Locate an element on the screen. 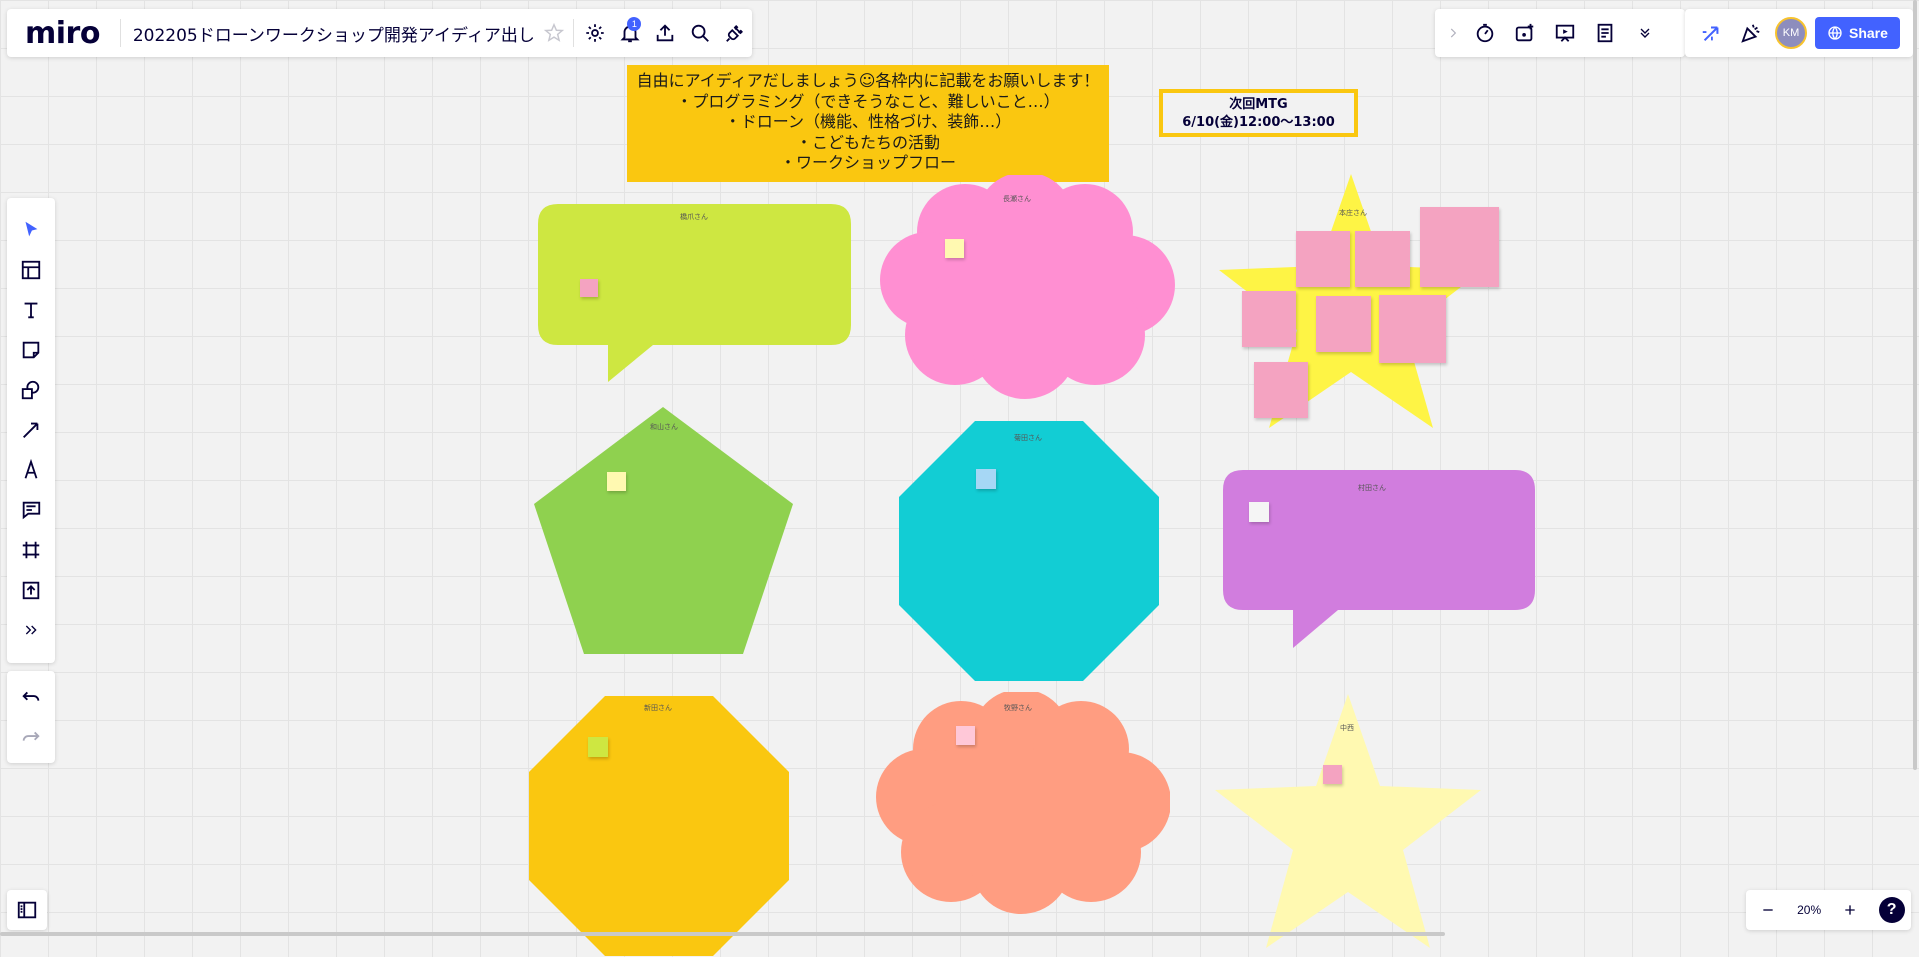 Image resolution: width=1919 pixels, height=957 pixels. shape-label-yellow-star: 本庄さん is located at coordinates (1353, 213).